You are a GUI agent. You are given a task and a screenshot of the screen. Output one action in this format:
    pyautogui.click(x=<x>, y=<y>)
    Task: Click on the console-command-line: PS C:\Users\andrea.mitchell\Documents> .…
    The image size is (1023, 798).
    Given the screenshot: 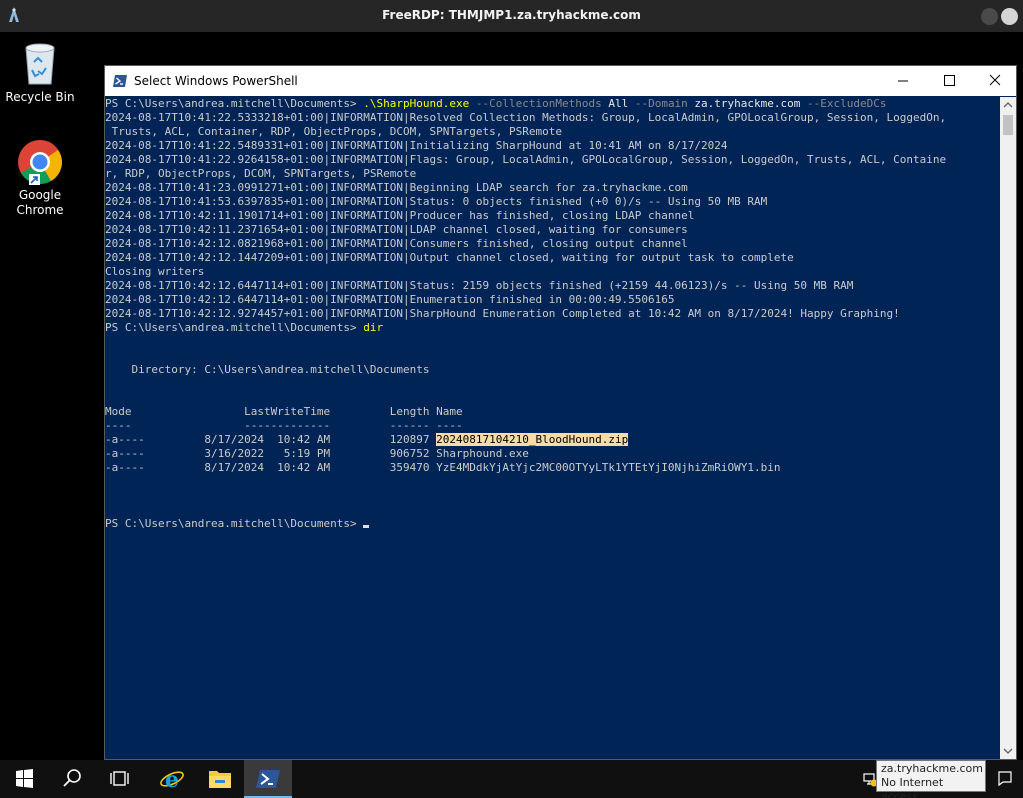 What is the action you would take?
    pyautogui.click(x=552, y=104)
    